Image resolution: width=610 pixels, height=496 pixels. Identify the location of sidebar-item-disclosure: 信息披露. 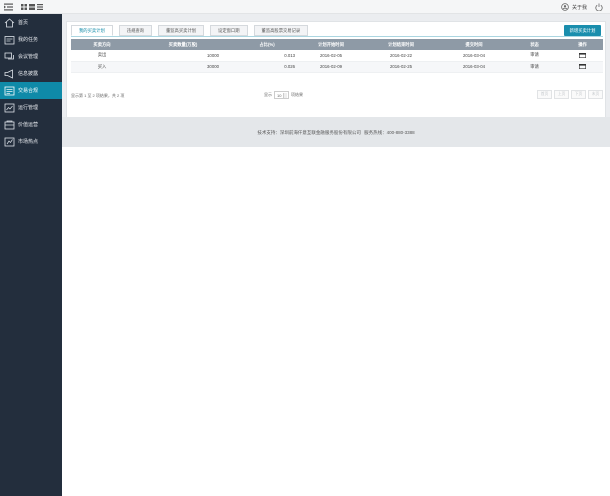
(31, 73).